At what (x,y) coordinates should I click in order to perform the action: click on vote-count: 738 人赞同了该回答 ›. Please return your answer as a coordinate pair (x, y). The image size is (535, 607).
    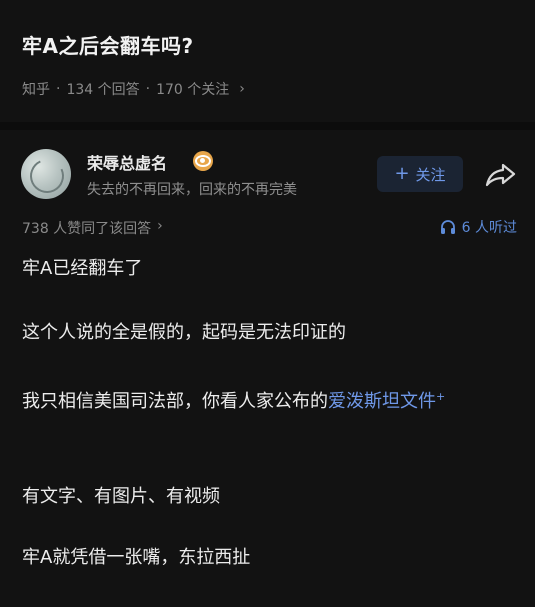
    Looking at the image, I should click on (92, 228).